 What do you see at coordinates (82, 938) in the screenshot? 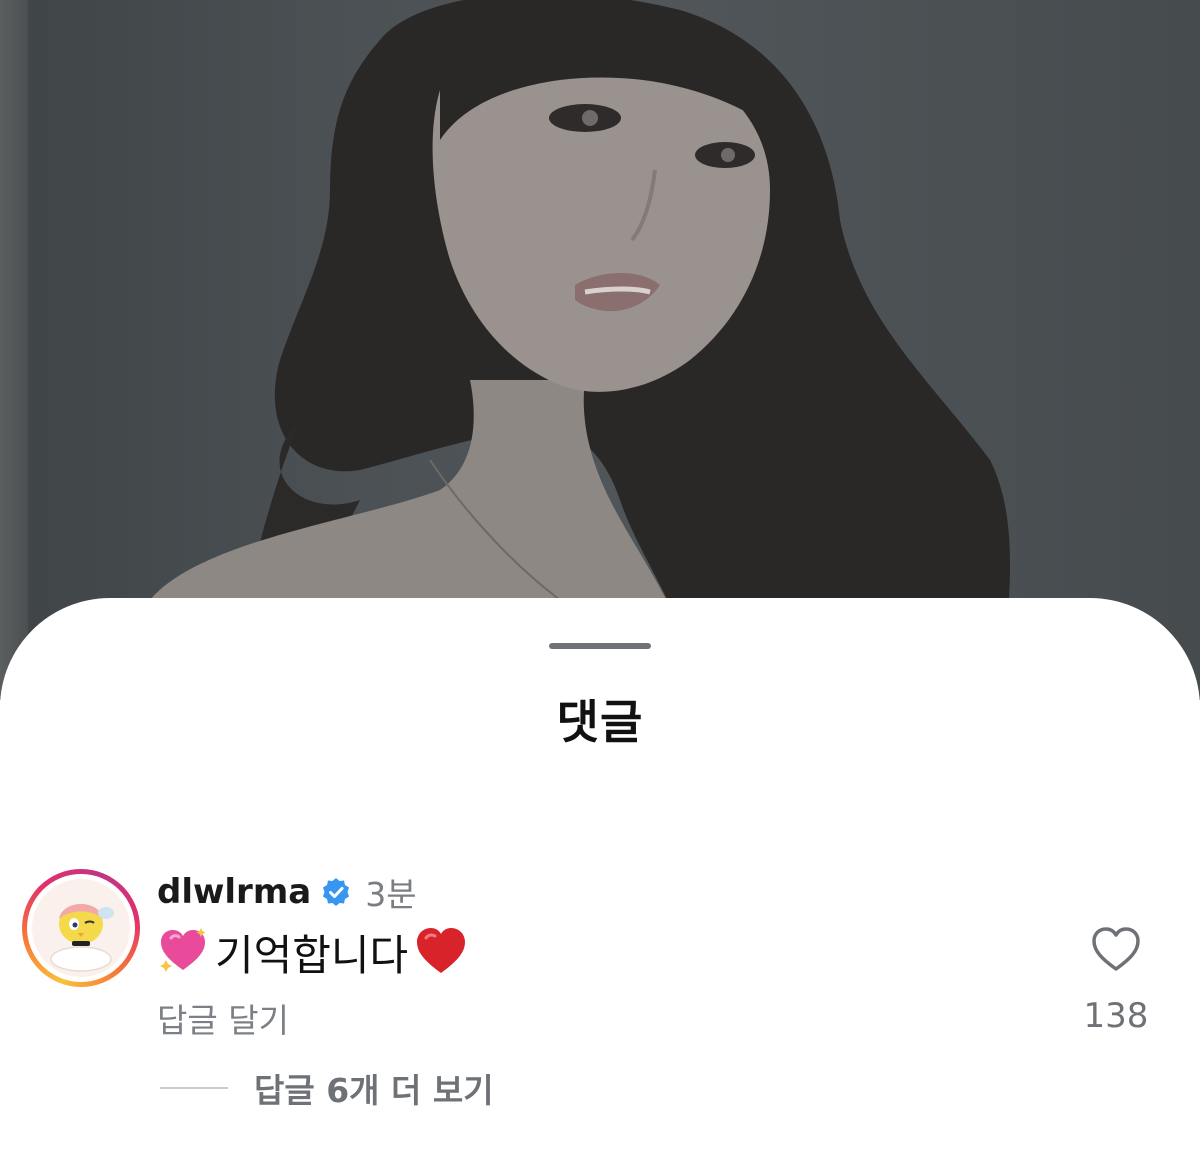
I see `avatar-cartoon-image` at bounding box center [82, 938].